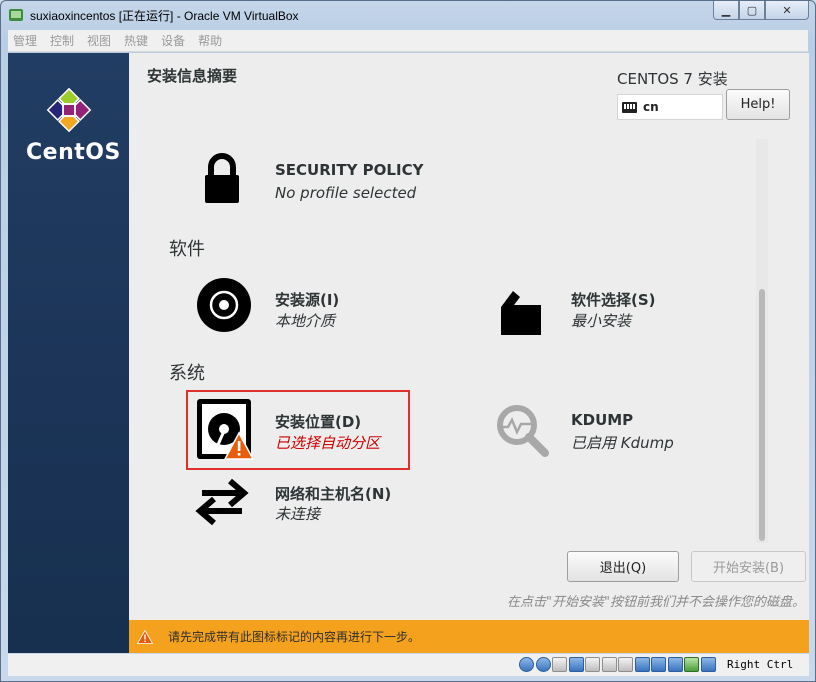 The image size is (816, 682). What do you see at coordinates (656, 602) in the screenshot?
I see `disk-note: 在点击"开始安装"按钮前我们并不会操作您的磁盘。` at bounding box center [656, 602].